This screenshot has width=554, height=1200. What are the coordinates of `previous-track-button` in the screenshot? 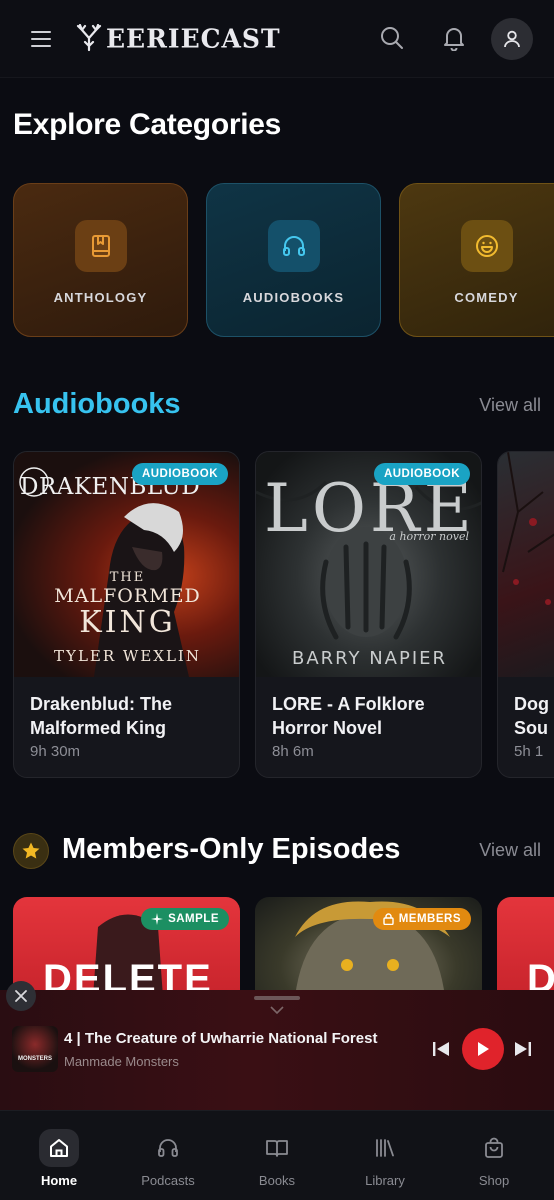 It's located at (441, 1049).